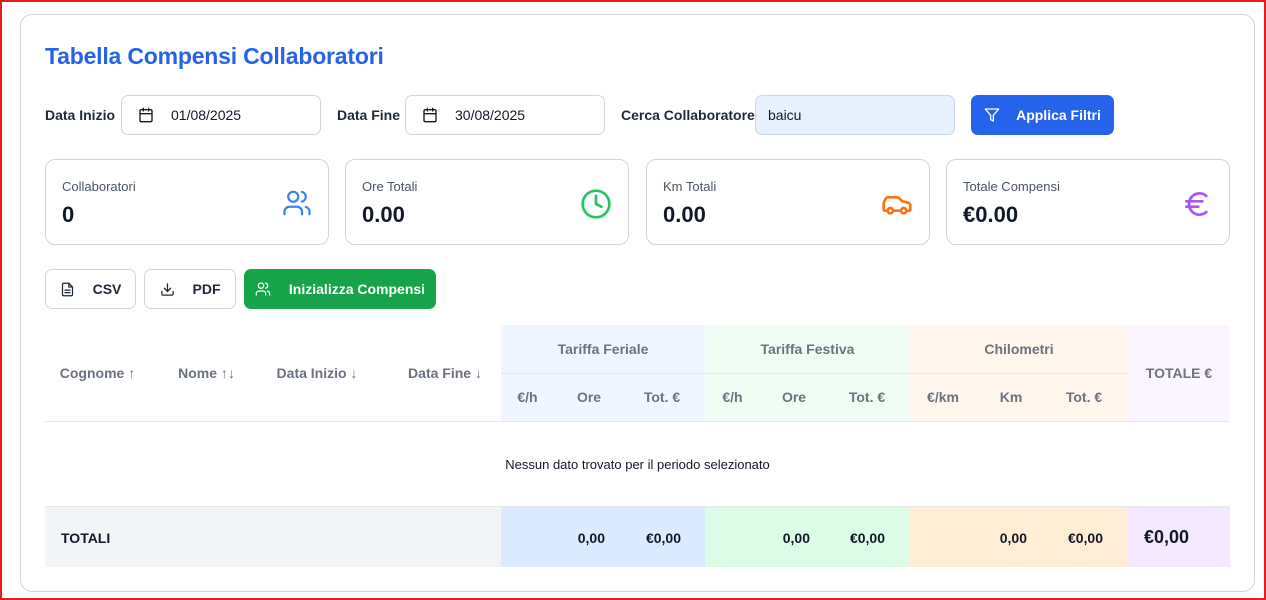 The height and width of the screenshot is (600, 1266). Describe the element at coordinates (732, 397) in the screenshot. I see `sub-festiva-eur-h: €/h` at that location.